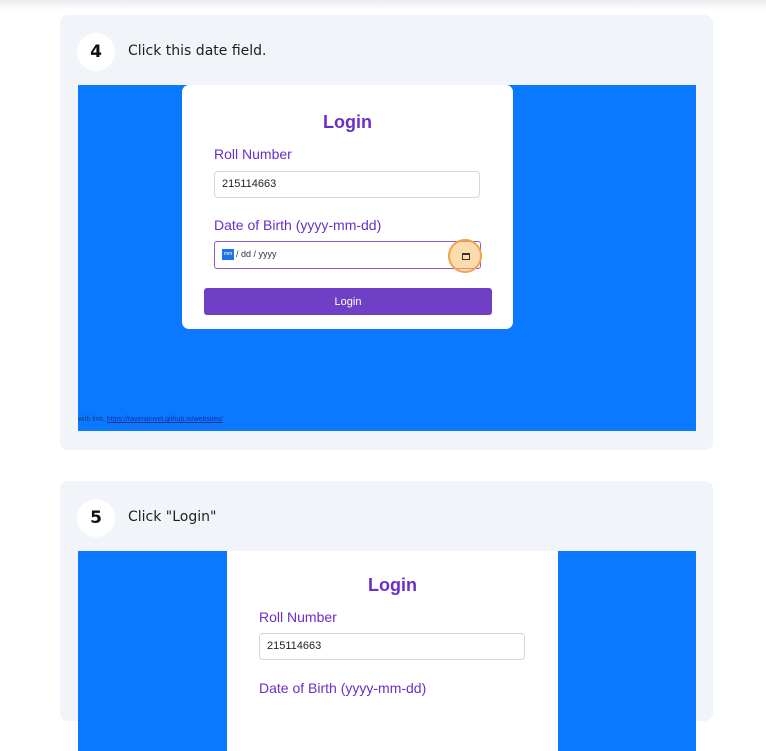 The width and height of the screenshot is (766, 751). I want to click on step-instruction: Click "Login", so click(172, 517).